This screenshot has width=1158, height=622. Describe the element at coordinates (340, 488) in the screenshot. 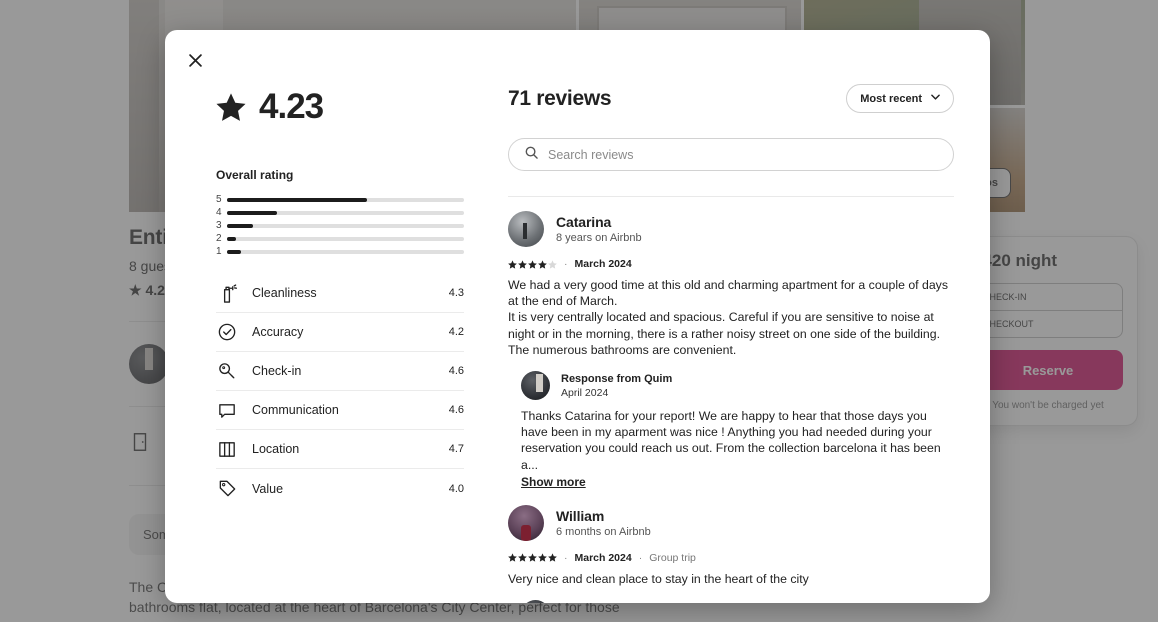

I see `category-rating-row: Value 4.0` at that location.